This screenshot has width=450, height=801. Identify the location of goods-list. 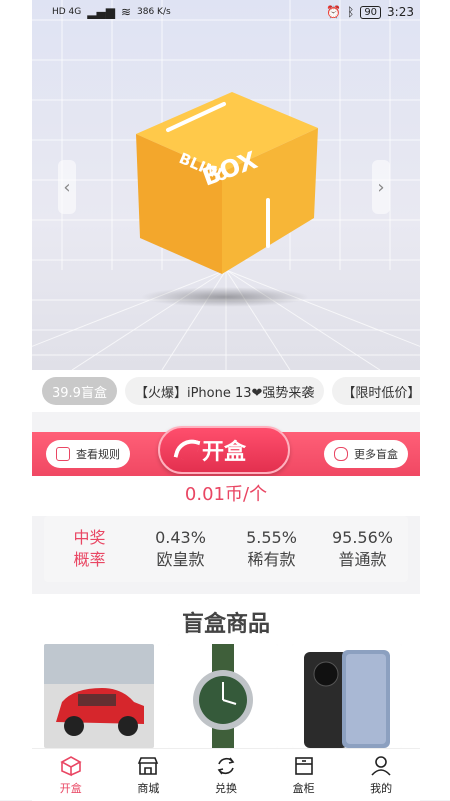
(223, 696).